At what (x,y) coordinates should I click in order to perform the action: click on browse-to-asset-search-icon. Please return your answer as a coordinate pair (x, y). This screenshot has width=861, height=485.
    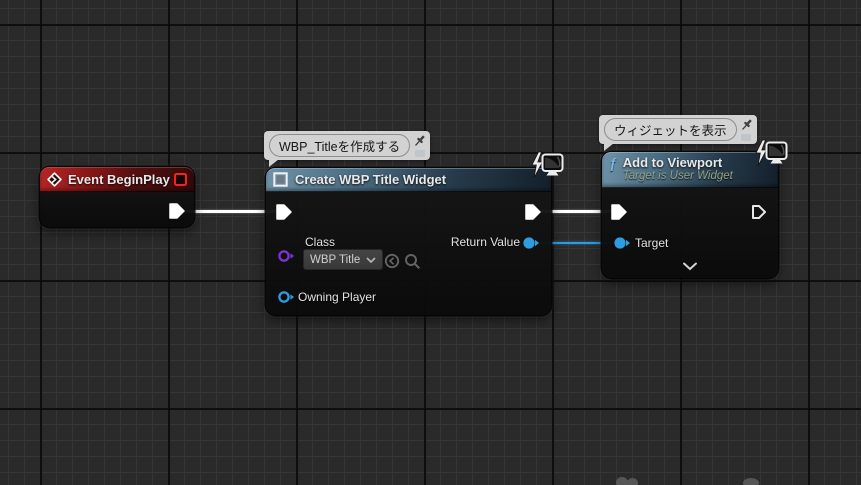
    Looking at the image, I should click on (412, 261).